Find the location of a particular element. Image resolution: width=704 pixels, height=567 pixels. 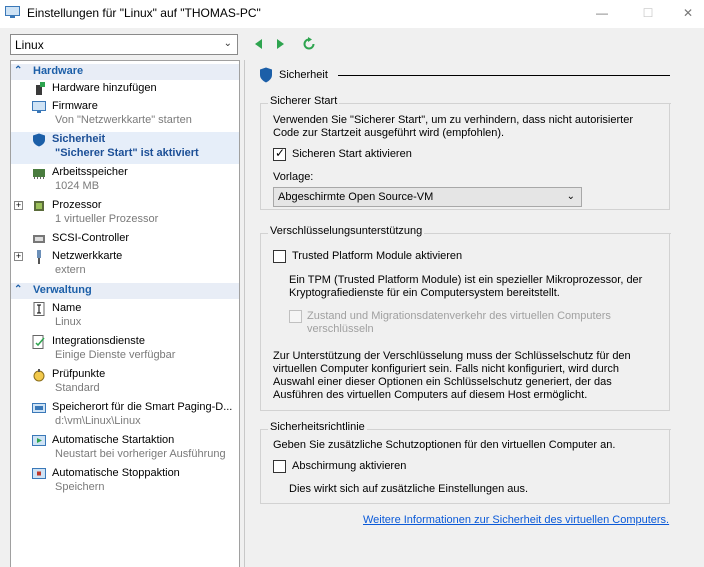

secure-boot-checkbox: ✓ is located at coordinates (279, 153).